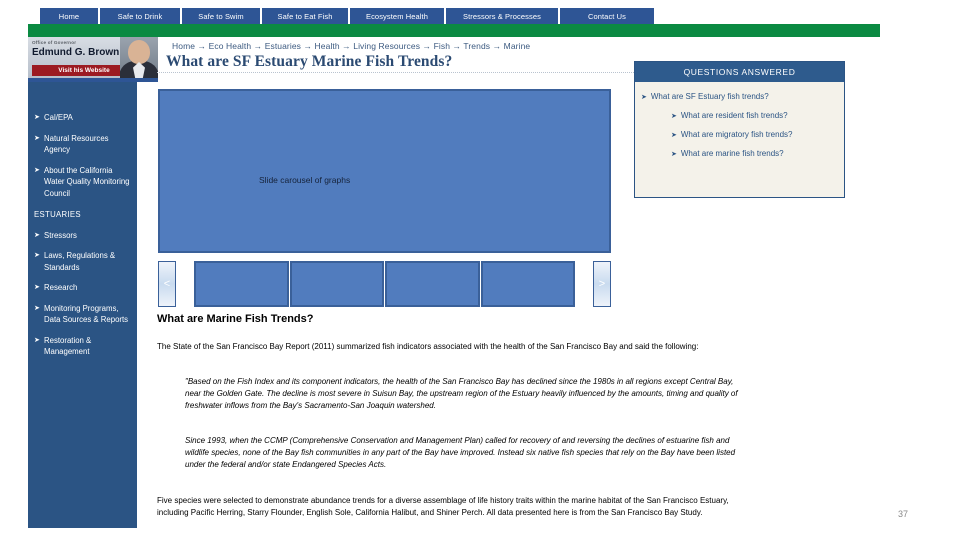 The image size is (960, 540). What do you see at coordinates (82, 236) in the screenshot?
I see `sidebar-item-stressors: ➤ Stressors` at bounding box center [82, 236].